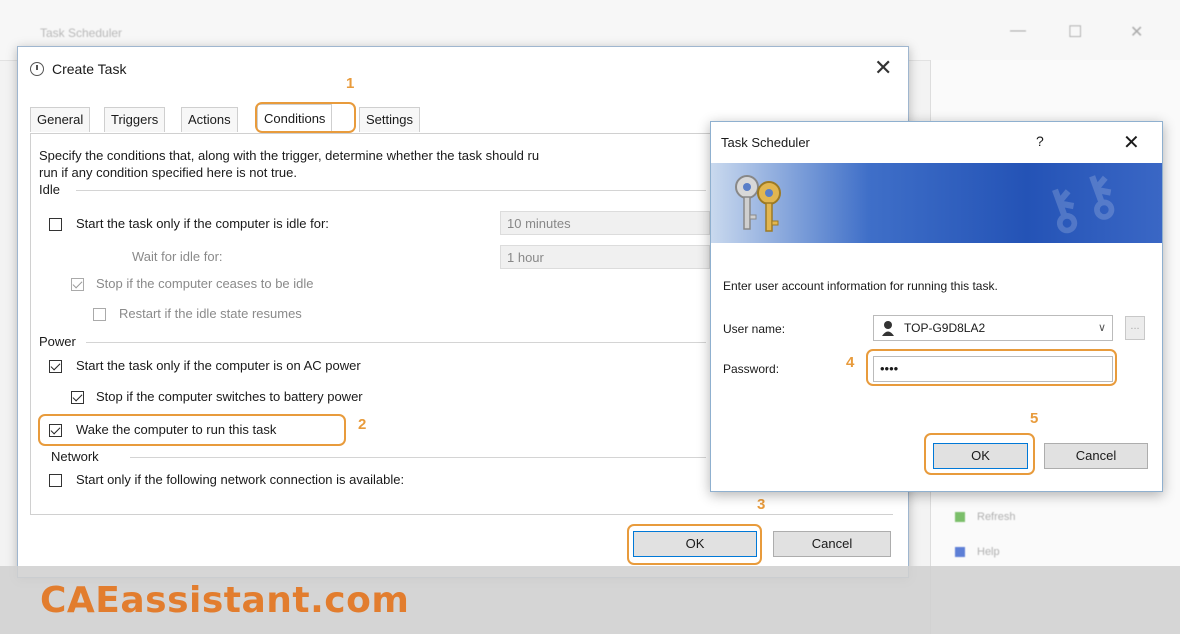 The image size is (1180, 634). Describe the element at coordinates (205, 283) in the screenshot. I see `stop-if-ceases-label: Stop if the computer ceases to be idle` at that location.